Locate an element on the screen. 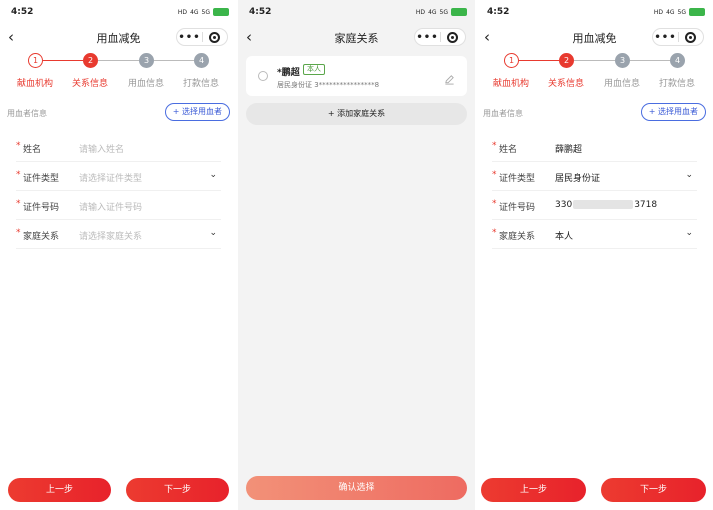 The height and width of the screenshot is (510, 713). nav-bar: ‹ 家庭关系 ••• is located at coordinates (356, 37).